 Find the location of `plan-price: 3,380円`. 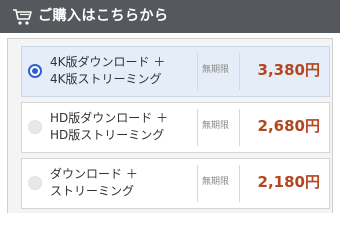

plan-price: 3,380円 is located at coordinates (288, 70).